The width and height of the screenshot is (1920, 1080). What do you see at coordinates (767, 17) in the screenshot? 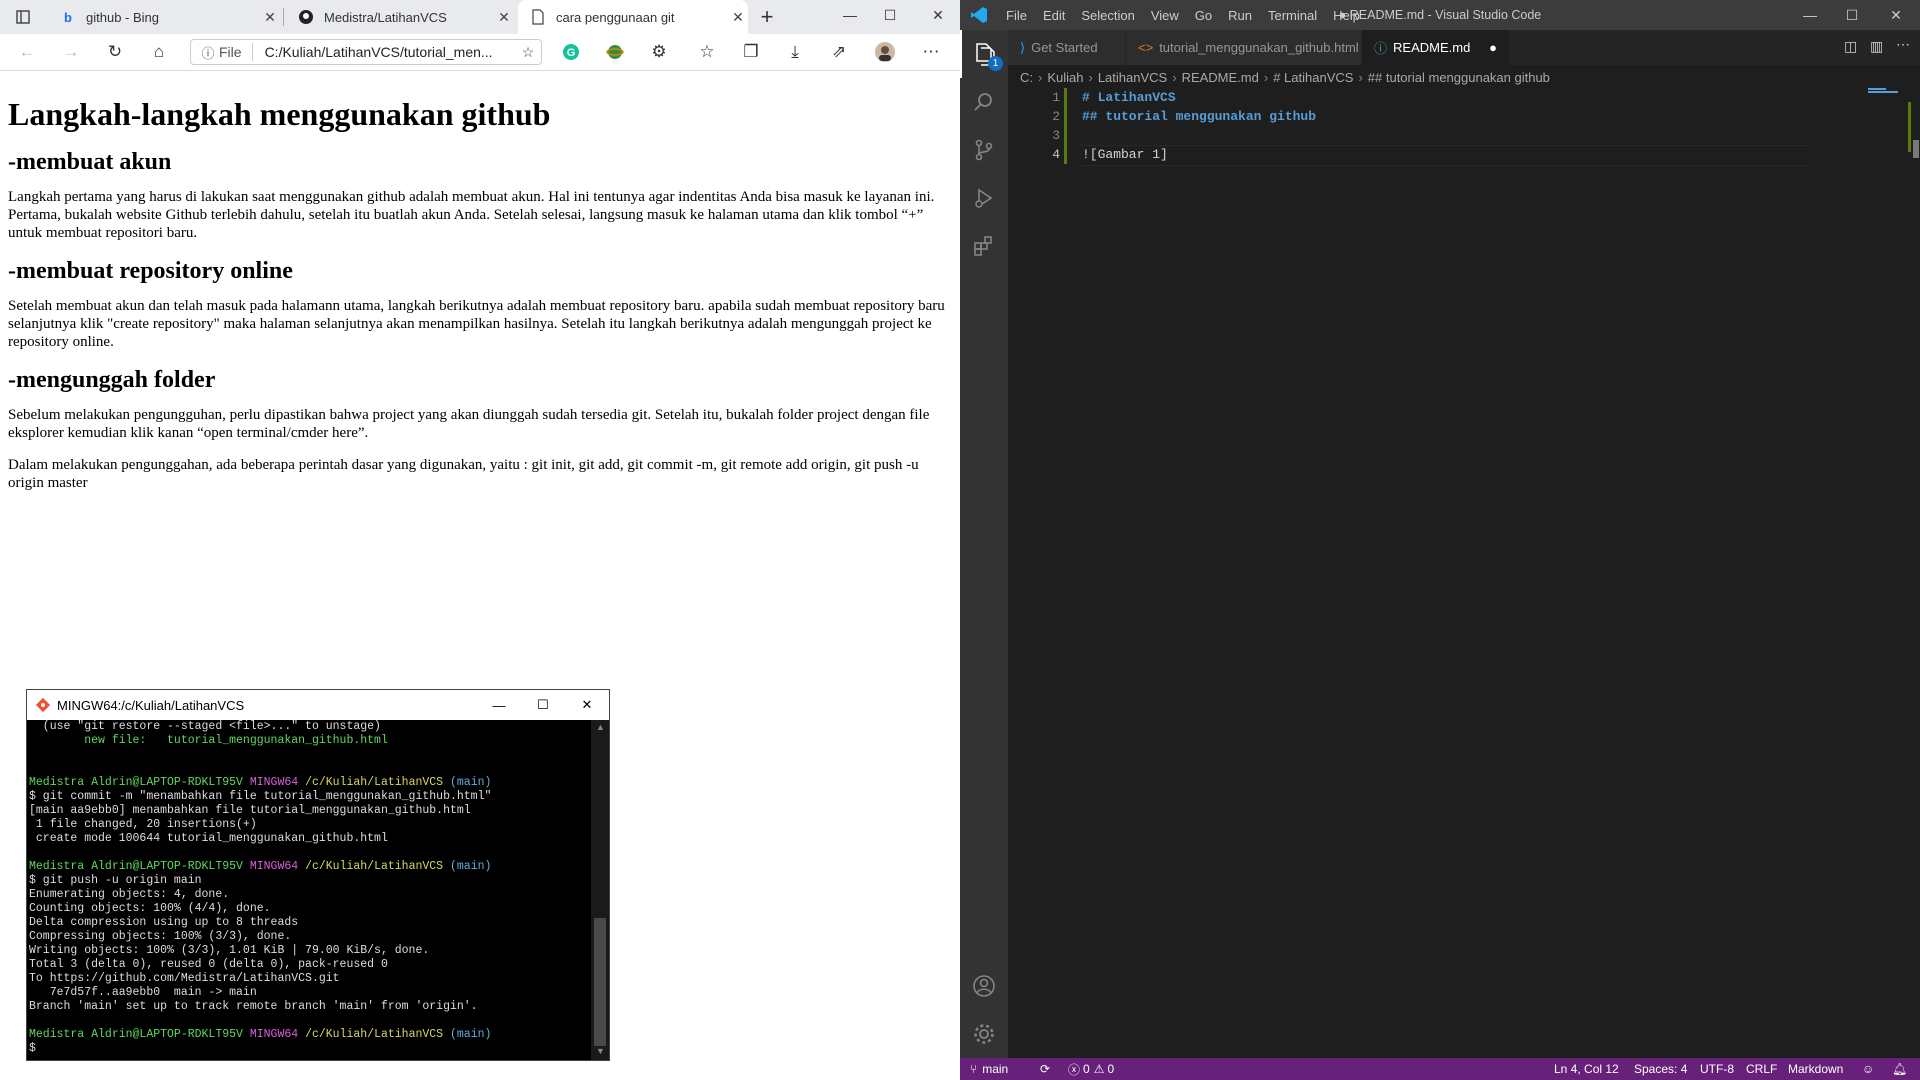
I see `new-tab-button: +` at bounding box center [767, 17].